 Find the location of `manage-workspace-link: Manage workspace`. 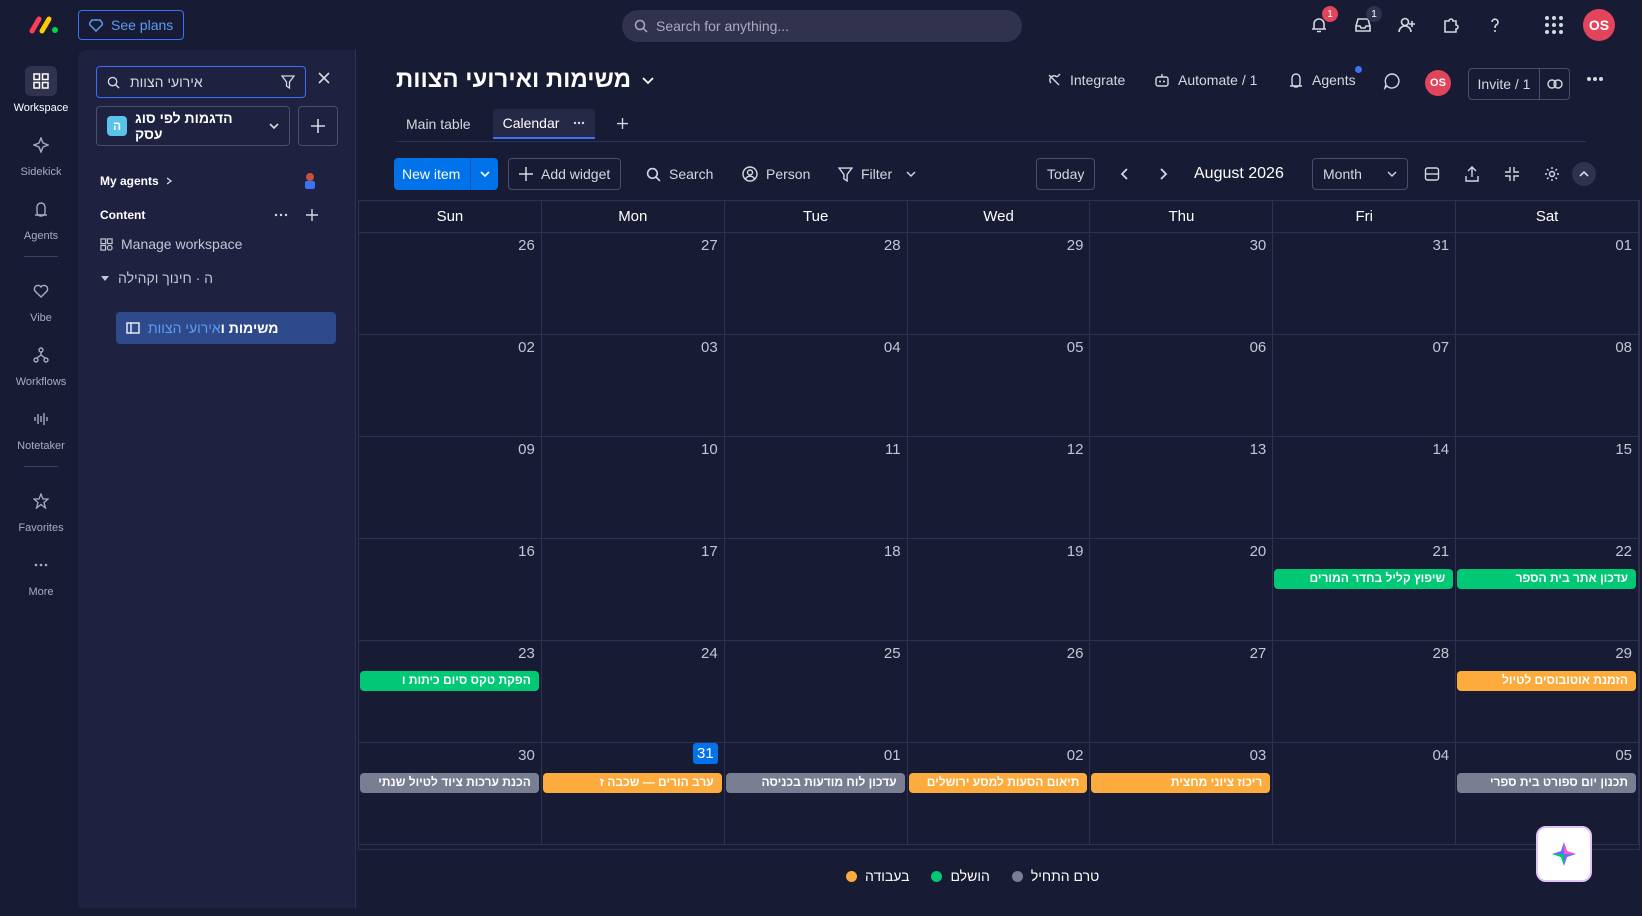

manage-workspace-link: Manage workspace is located at coordinates (171, 244).